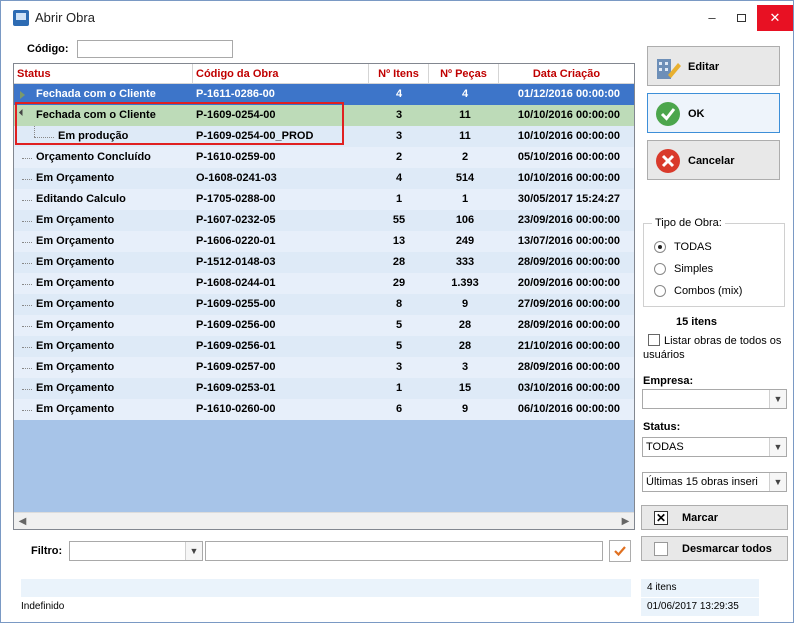 Image resolution: width=794 pixels, height=623 pixels. Describe the element at coordinates (568, 220) in the screenshot. I see `cell-data: 23/09/2016 00:00:00` at that location.